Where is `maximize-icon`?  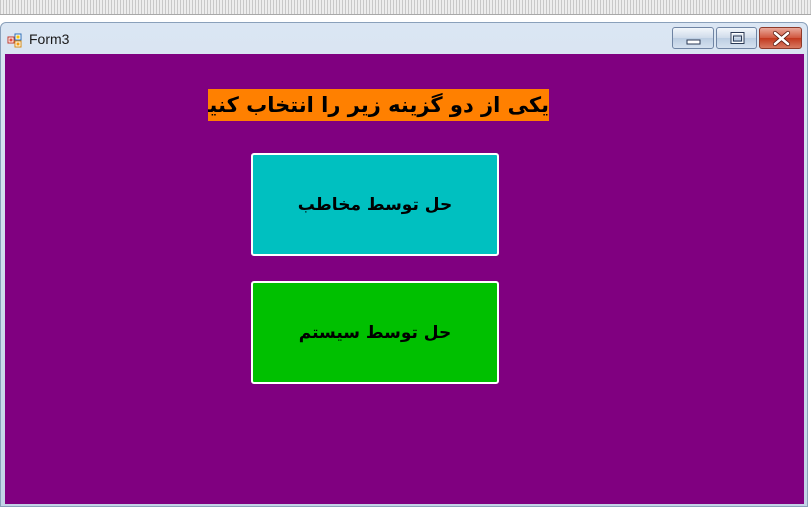
maximize-icon is located at coordinates (737, 38).